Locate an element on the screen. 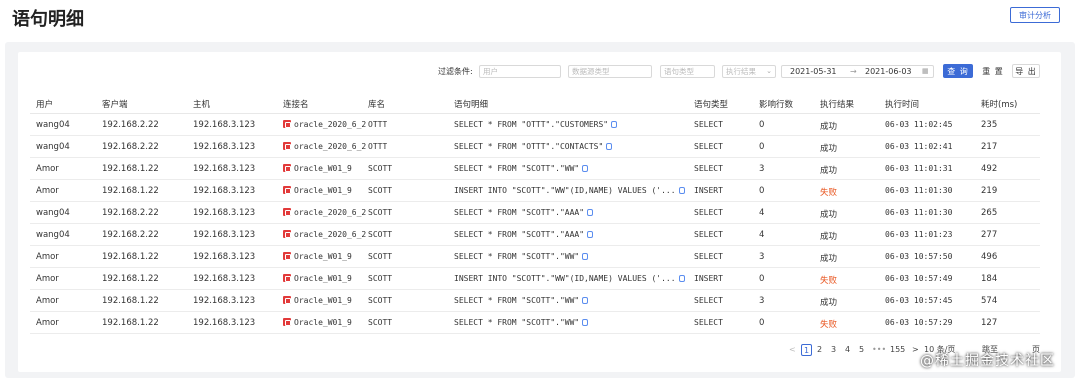 The width and height of the screenshot is (1080, 383). cell-sql: SELECT * FROM "OTTT"."CUSTOMERS" is located at coordinates (572, 124).